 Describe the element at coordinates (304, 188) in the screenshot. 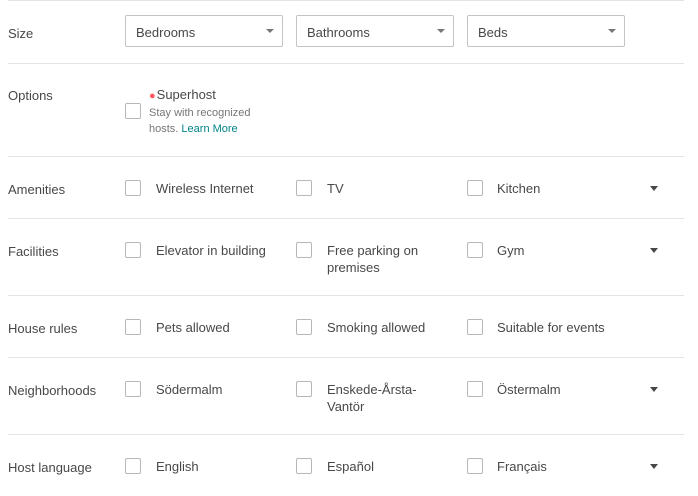

I see `amenity-checkbox-tv` at that location.